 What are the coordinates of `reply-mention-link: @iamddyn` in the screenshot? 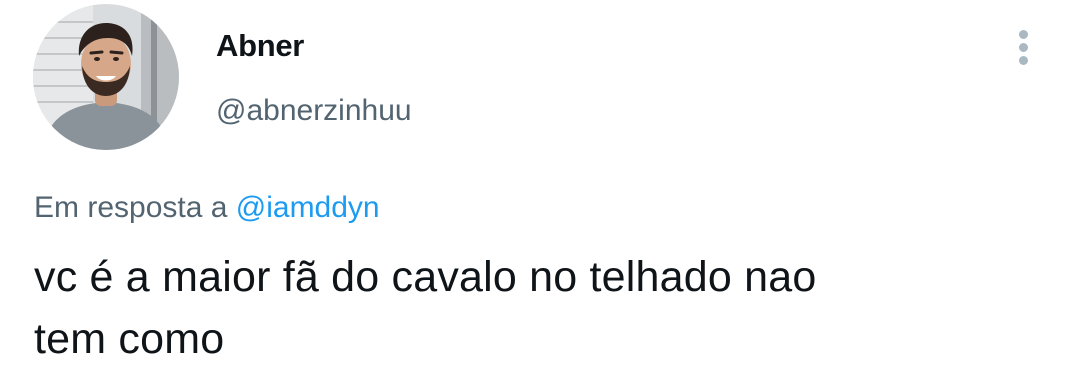 It's located at (308, 207).